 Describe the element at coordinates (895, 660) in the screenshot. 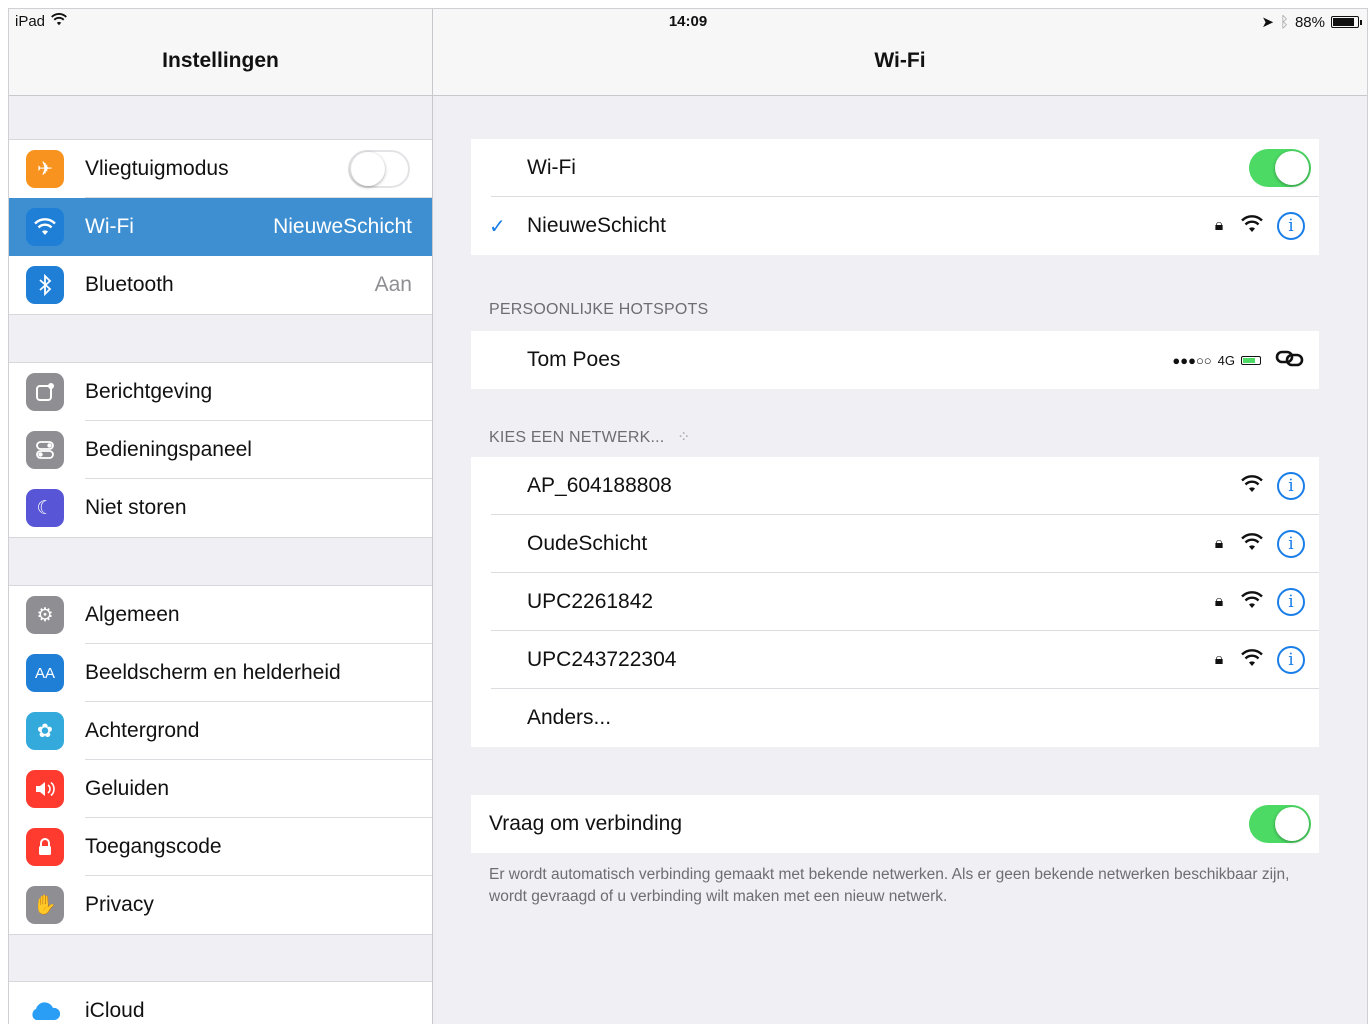

I see `network-row: UPC243722304 🔒︎ i` at that location.